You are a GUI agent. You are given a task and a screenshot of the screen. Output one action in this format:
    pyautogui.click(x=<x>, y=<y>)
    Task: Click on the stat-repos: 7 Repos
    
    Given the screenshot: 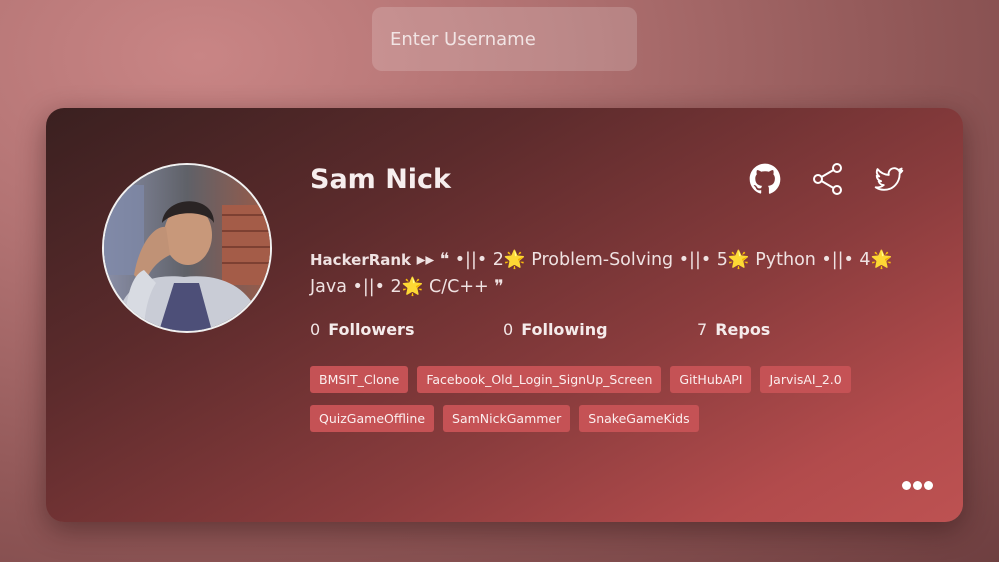 What is the action you would take?
    pyautogui.click(x=733, y=329)
    